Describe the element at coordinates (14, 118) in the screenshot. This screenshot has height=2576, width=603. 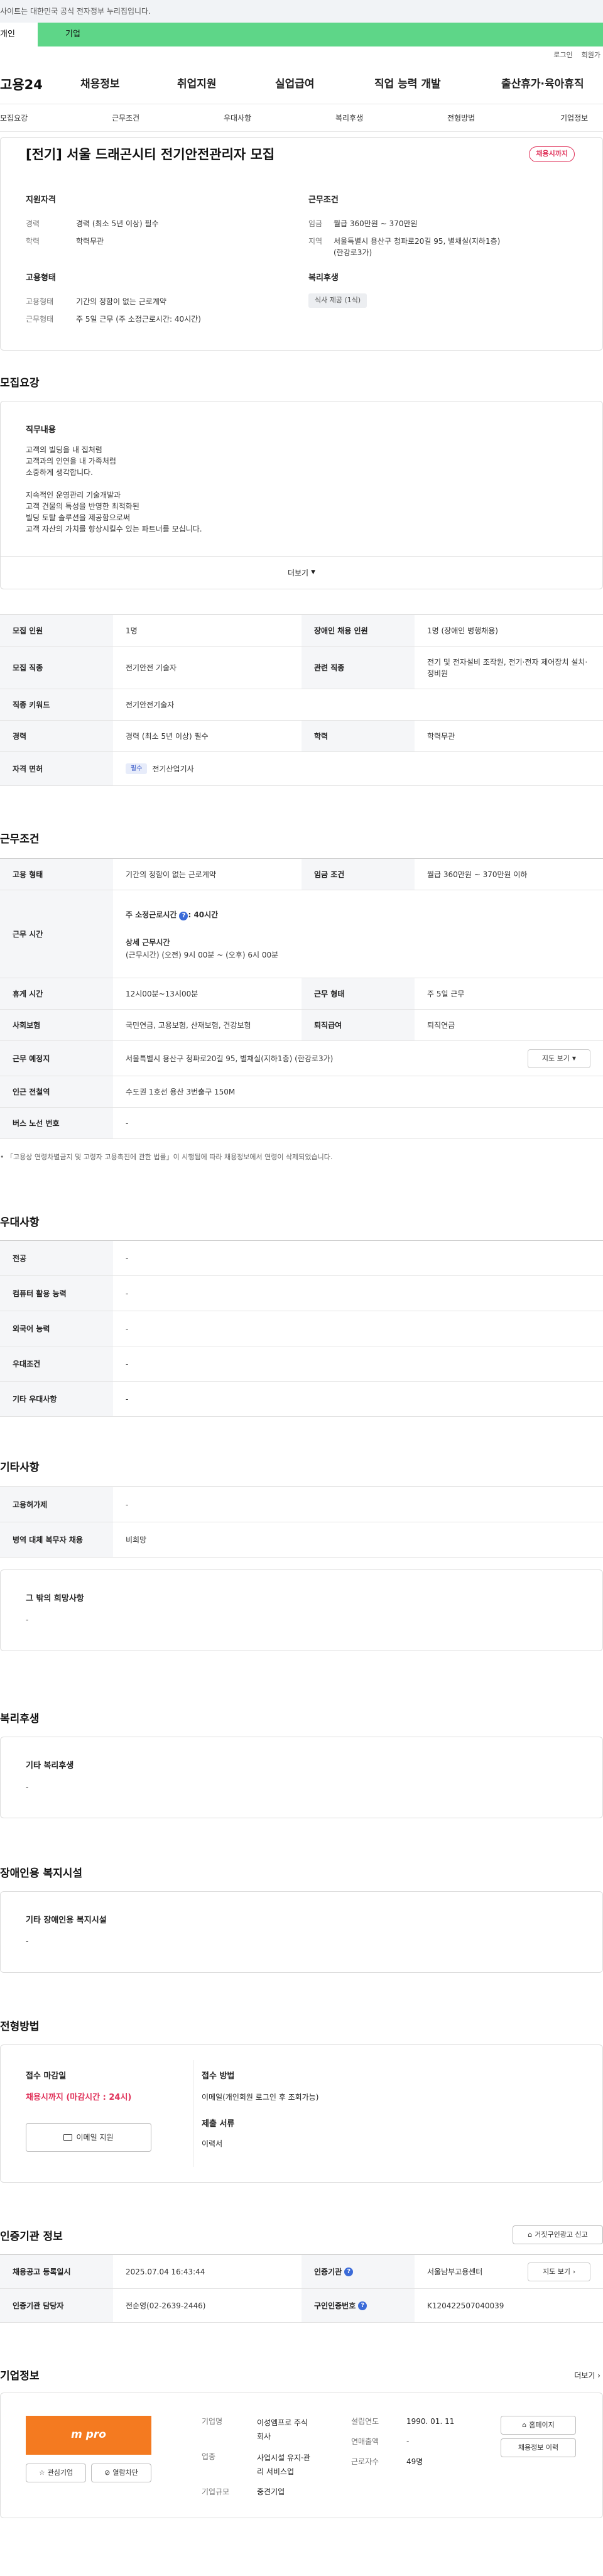
I see `snb-item-recruit: 모집요강` at that location.